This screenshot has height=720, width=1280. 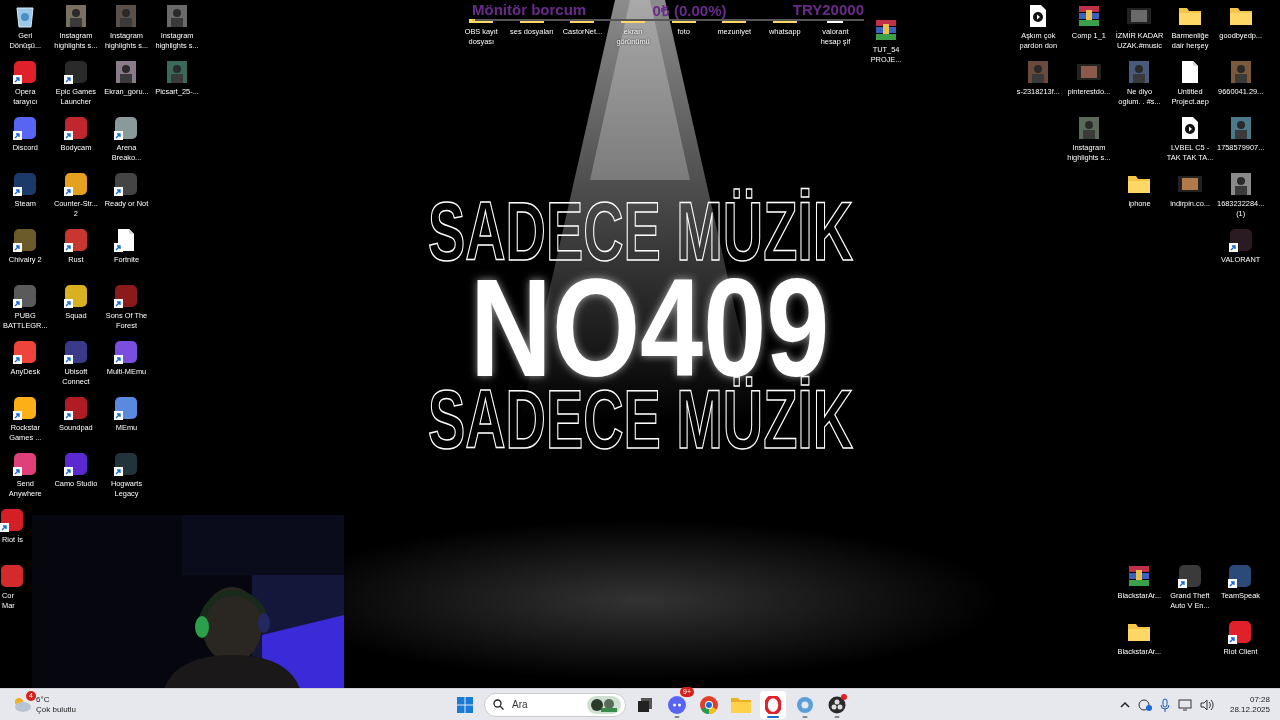 What do you see at coordinates (465, 704) in the screenshot?
I see `windows-logo-icon` at bounding box center [465, 704].